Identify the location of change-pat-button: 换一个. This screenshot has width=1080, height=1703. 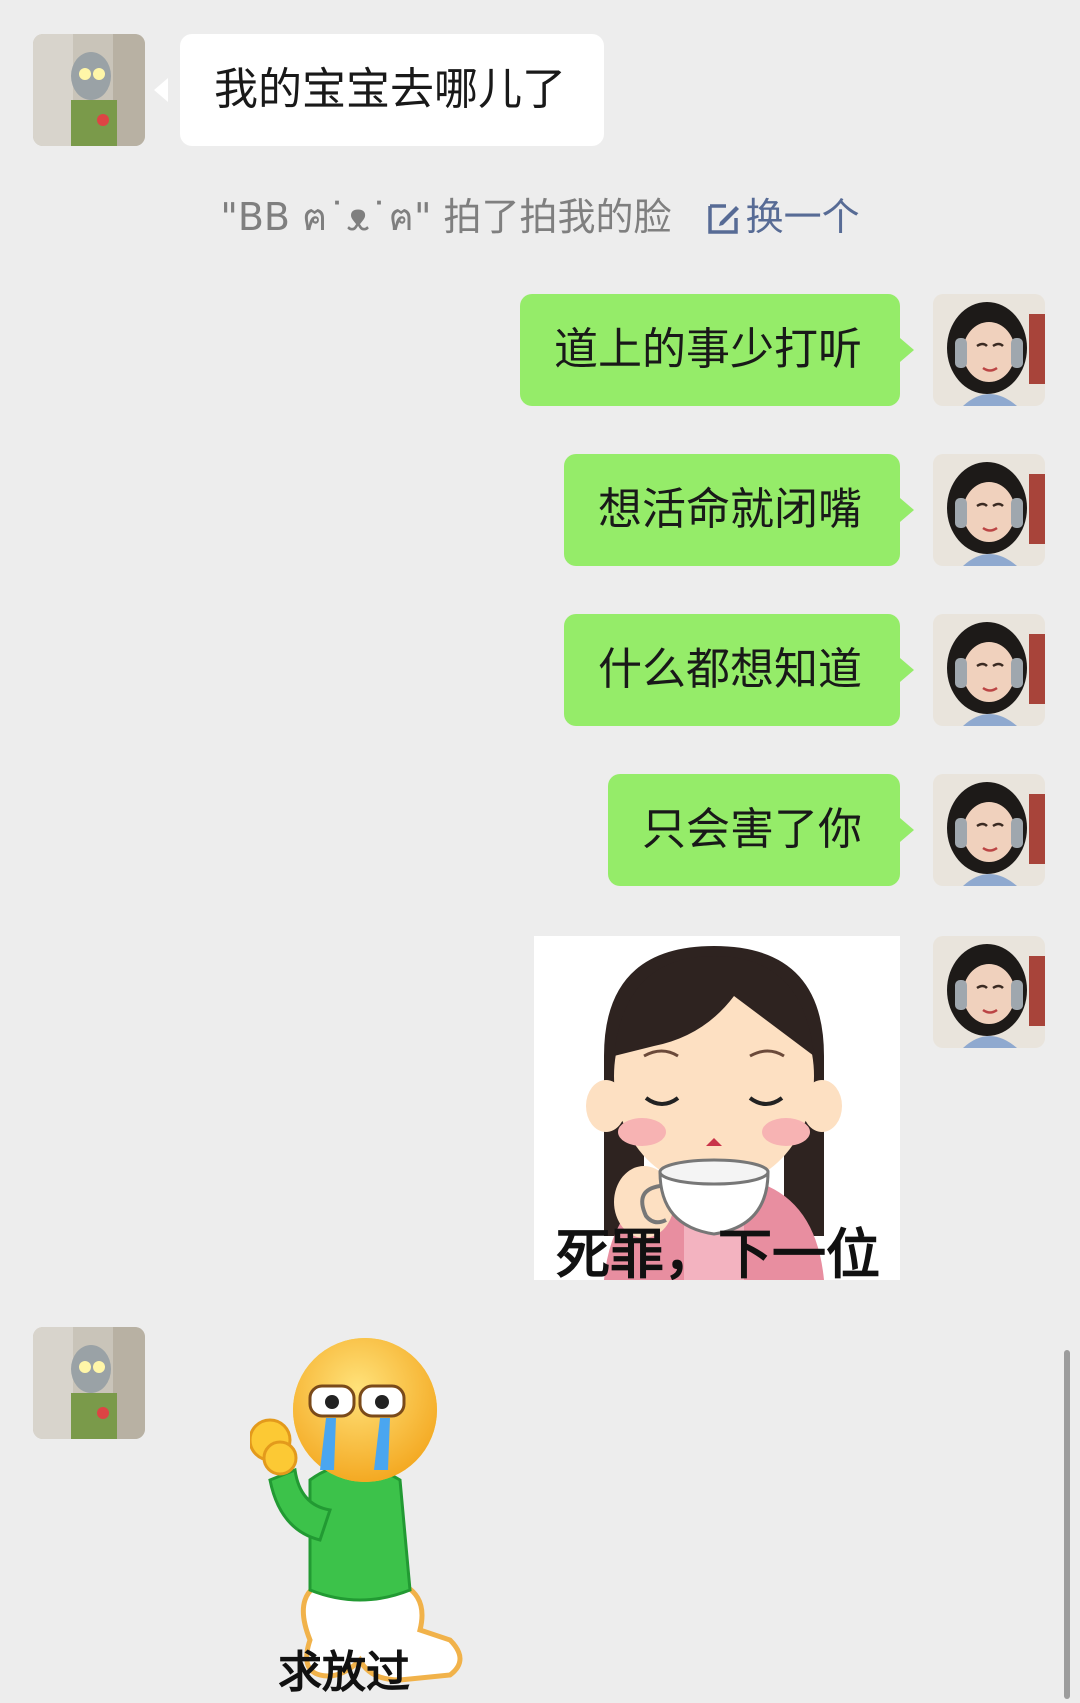
(783, 217).